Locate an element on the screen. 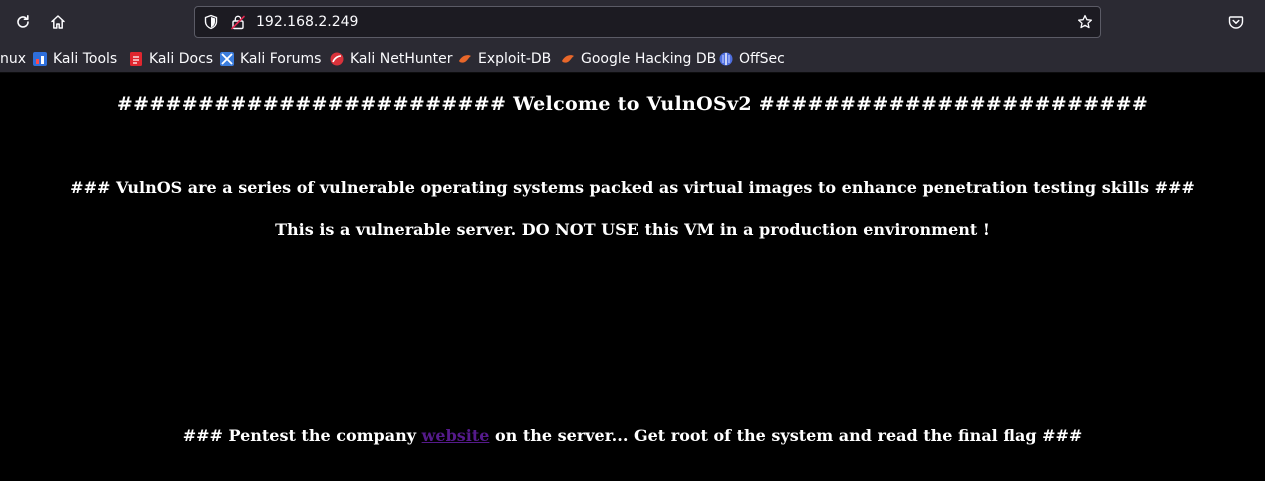 This screenshot has width=1265, height=481. home-button is located at coordinates (58, 22).